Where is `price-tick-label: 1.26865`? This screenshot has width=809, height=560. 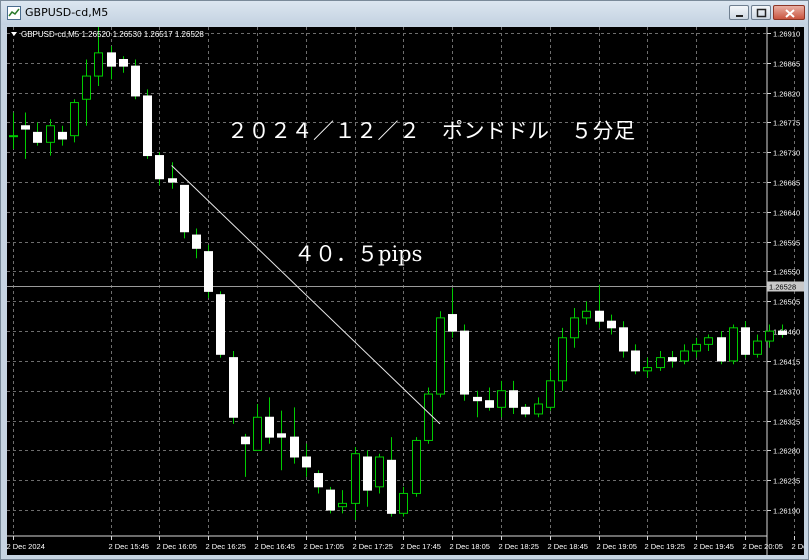 price-tick-label: 1.26865 is located at coordinates (786, 64).